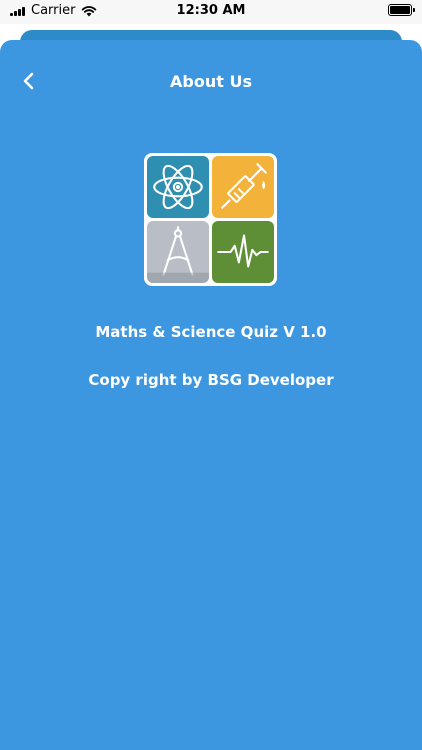 The image size is (422, 750). Describe the element at coordinates (211, 81) in the screenshot. I see `page-title: About Us` at that location.